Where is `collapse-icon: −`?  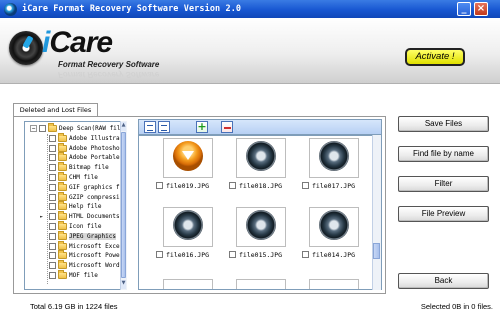
collapse-icon: − is located at coordinates (33, 128).